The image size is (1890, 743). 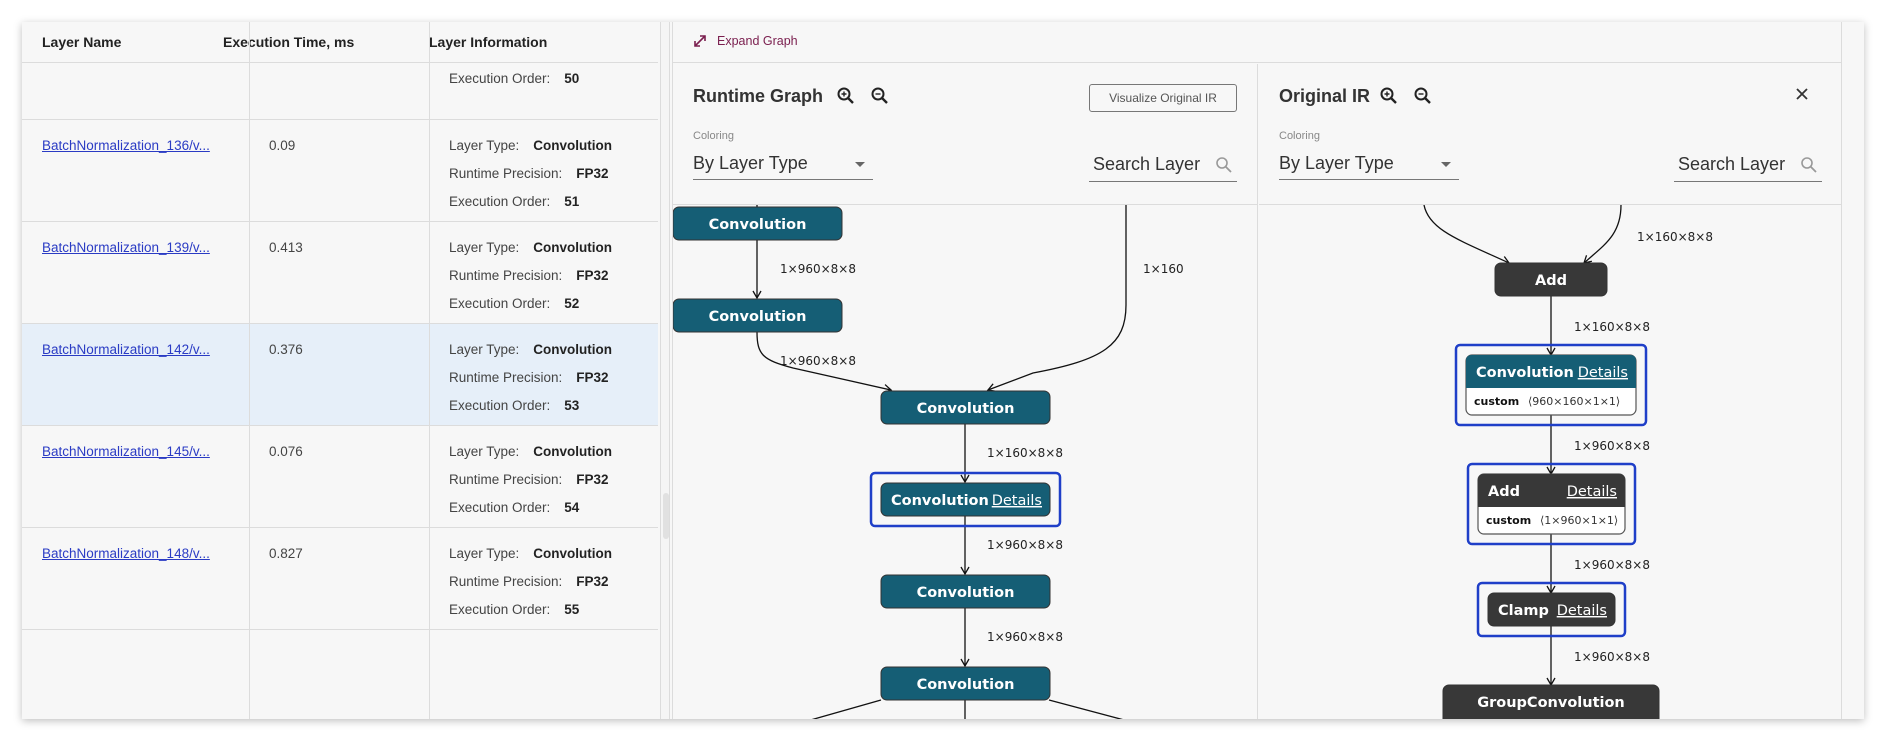 I want to click on execution-time: 0.827, so click(x=286, y=553).